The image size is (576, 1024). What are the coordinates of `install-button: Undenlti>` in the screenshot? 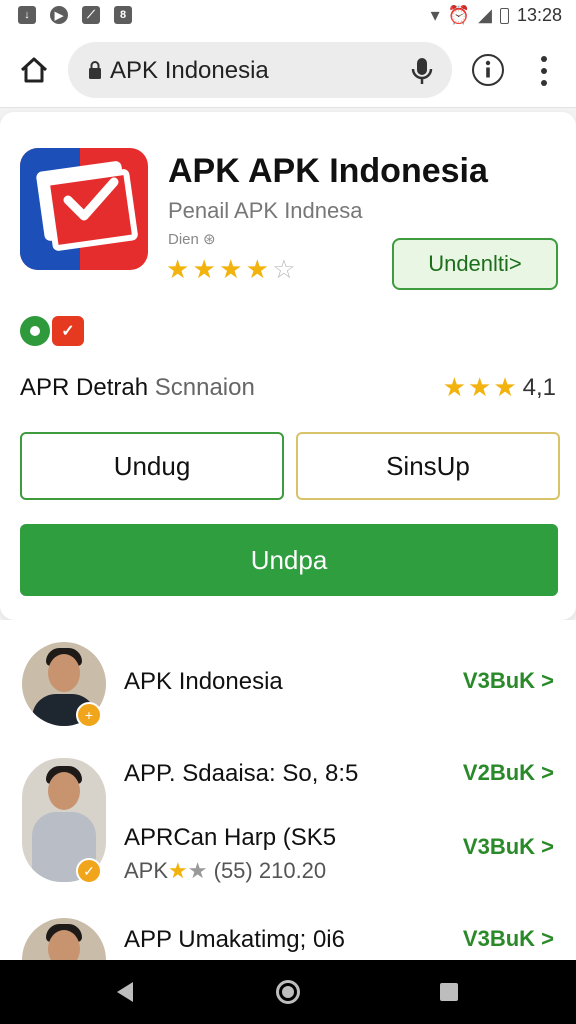 It's located at (475, 264).